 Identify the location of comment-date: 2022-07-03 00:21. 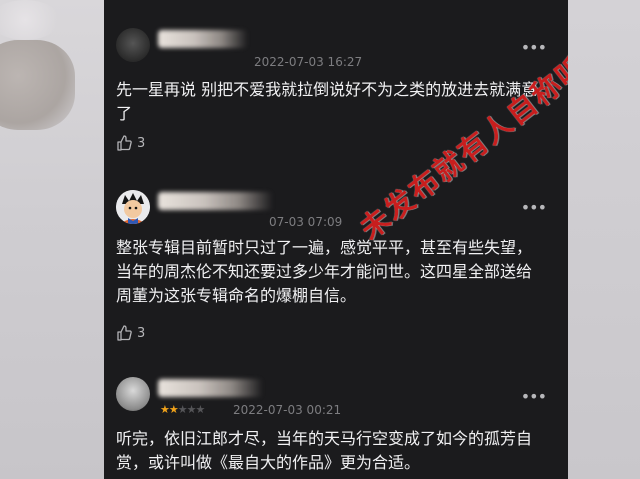
(287, 410).